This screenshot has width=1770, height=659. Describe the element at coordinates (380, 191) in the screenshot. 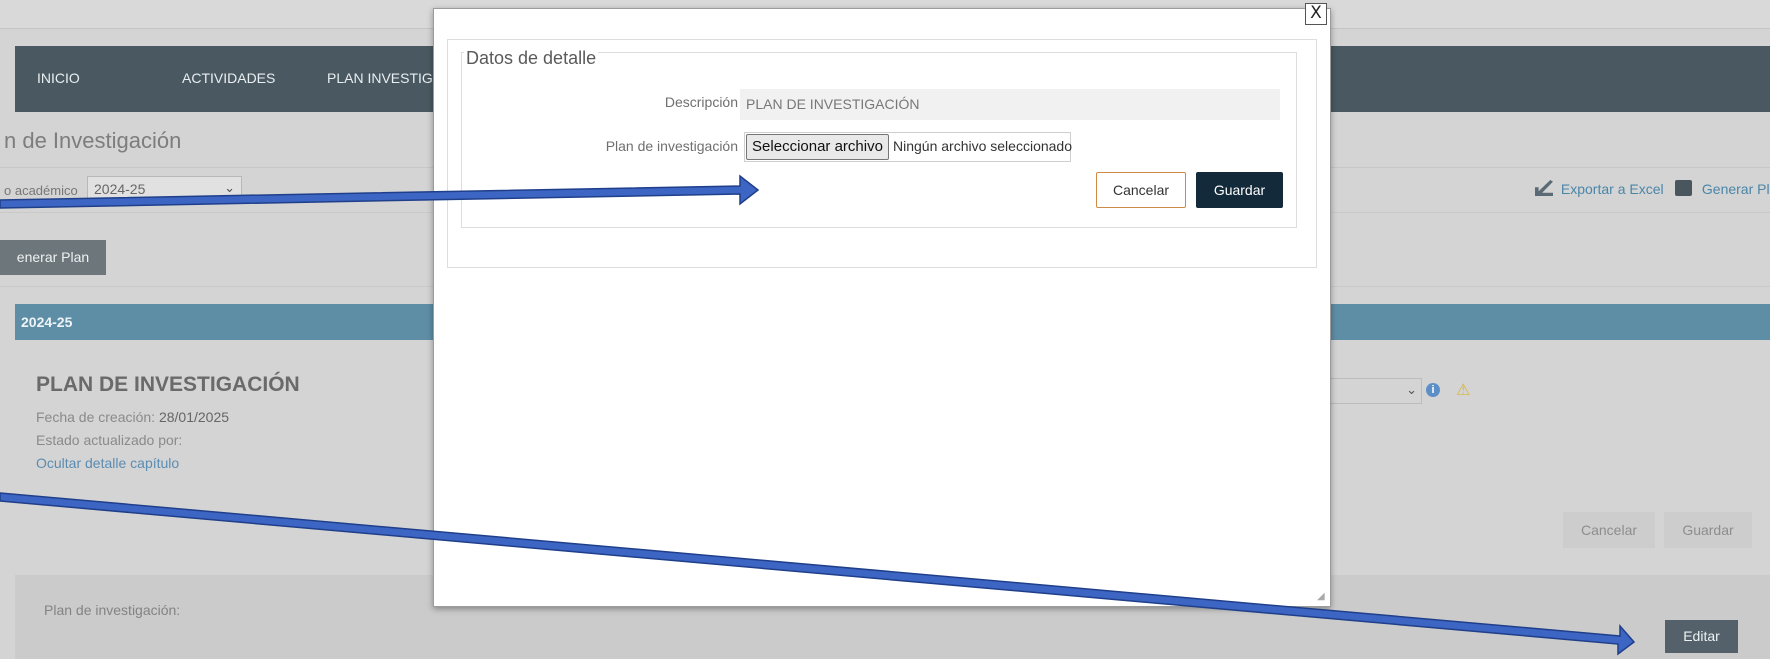

I see `annotation-arrow-upper` at that location.